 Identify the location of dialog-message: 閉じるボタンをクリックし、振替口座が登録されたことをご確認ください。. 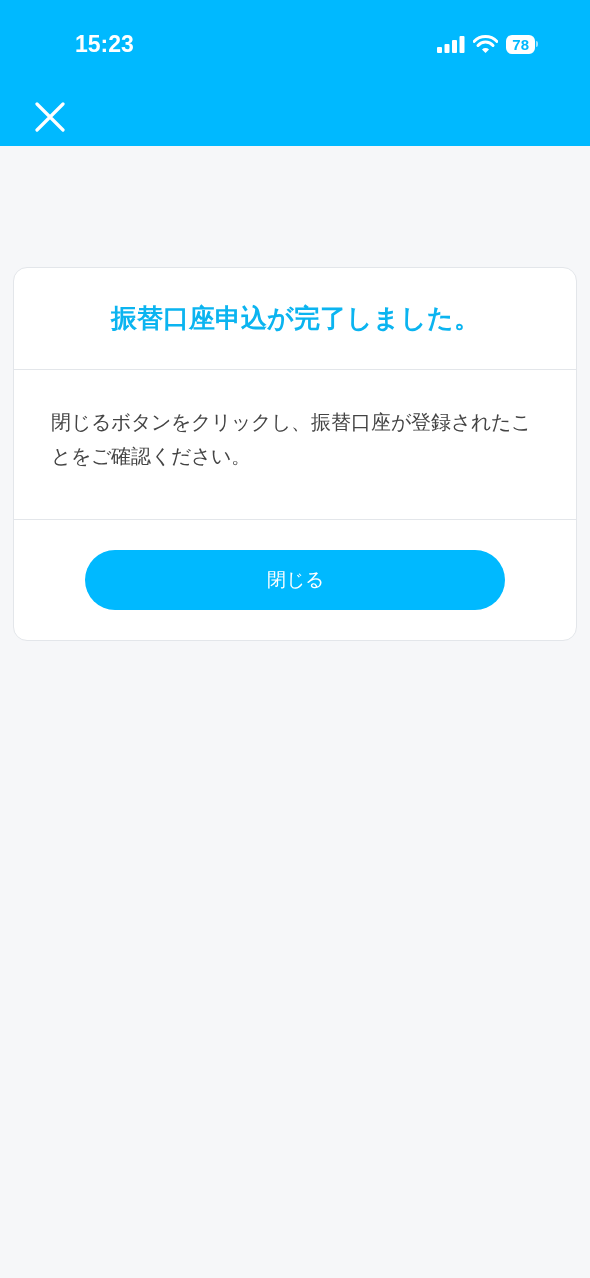
(291, 439).